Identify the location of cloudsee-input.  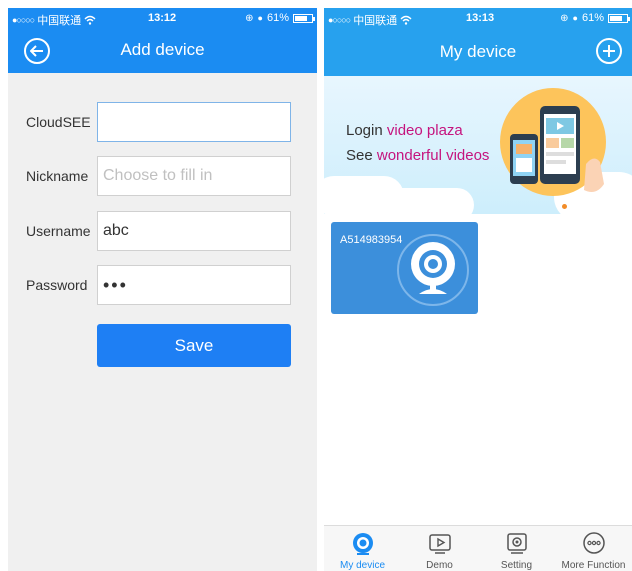
(194, 122).